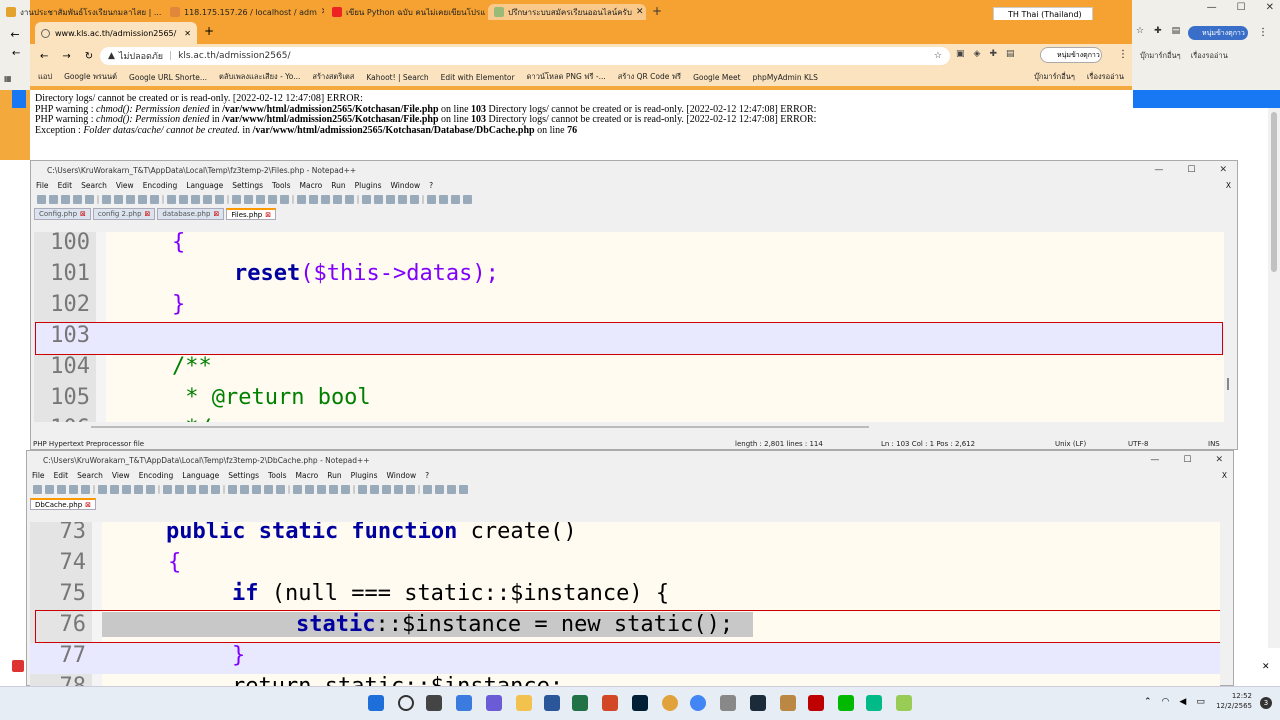  What do you see at coordinates (42, 185) in the screenshot?
I see `menu-file: File` at bounding box center [42, 185].